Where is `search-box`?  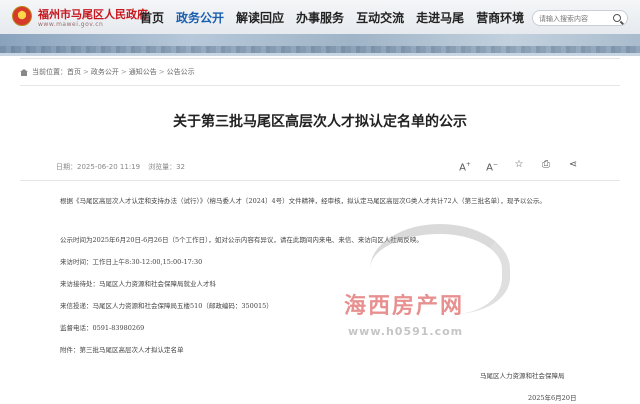 search-box is located at coordinates (580, 18).